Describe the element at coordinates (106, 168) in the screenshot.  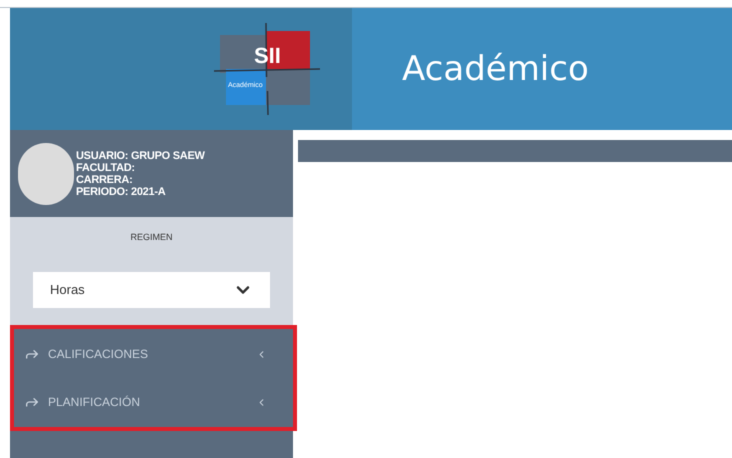
I see `profile-line: FACULTAD:` at that location.